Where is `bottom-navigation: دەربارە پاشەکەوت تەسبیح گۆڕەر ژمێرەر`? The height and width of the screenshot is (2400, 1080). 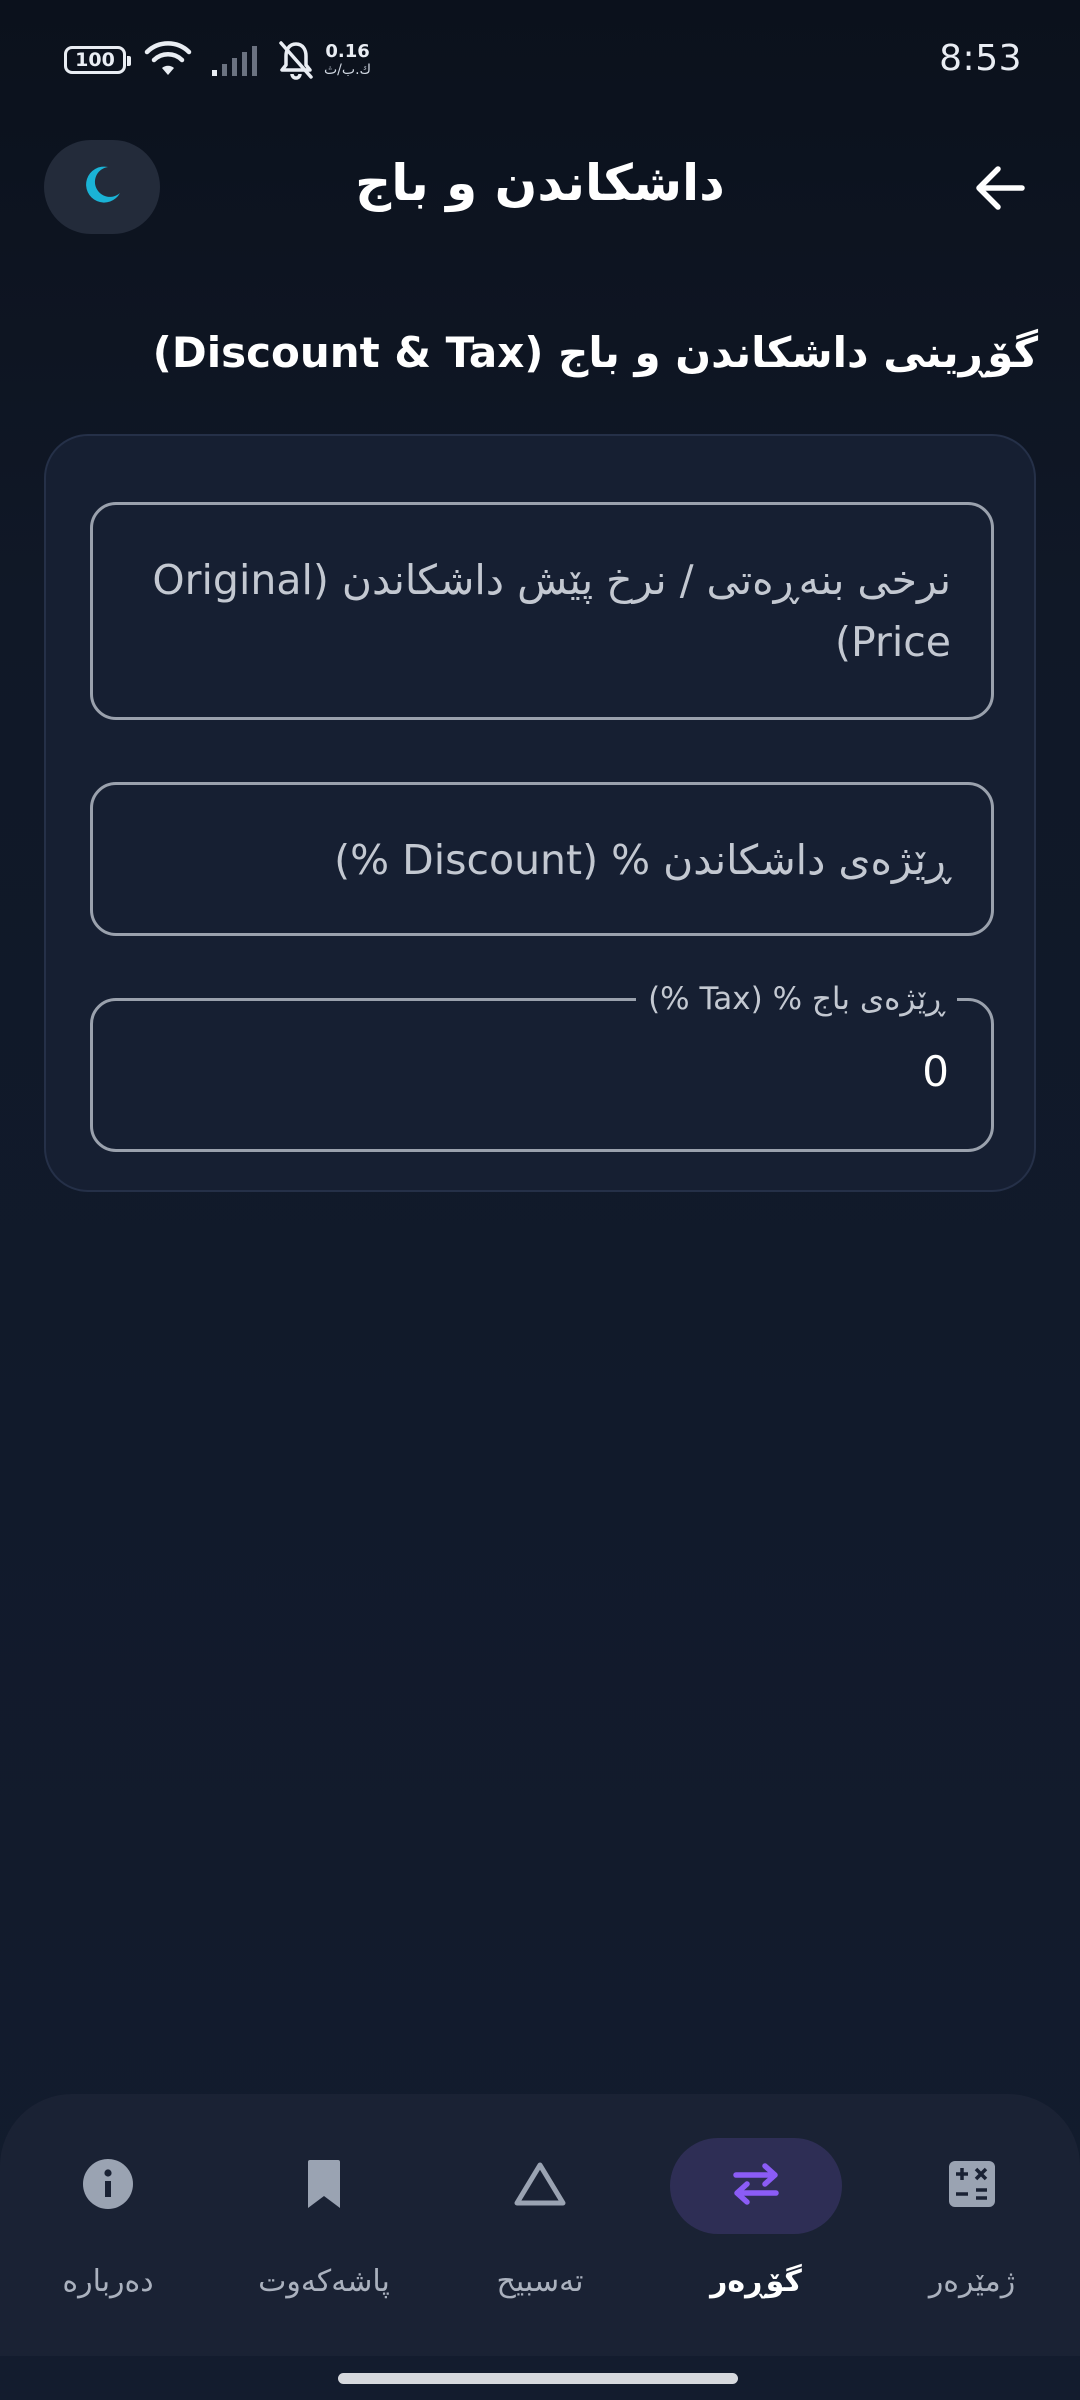 bottom-navigation: دەربارە پاشەکەوت تەسبیح گۆڕەر ژمێرەر is located at coordinates (540, 2225).